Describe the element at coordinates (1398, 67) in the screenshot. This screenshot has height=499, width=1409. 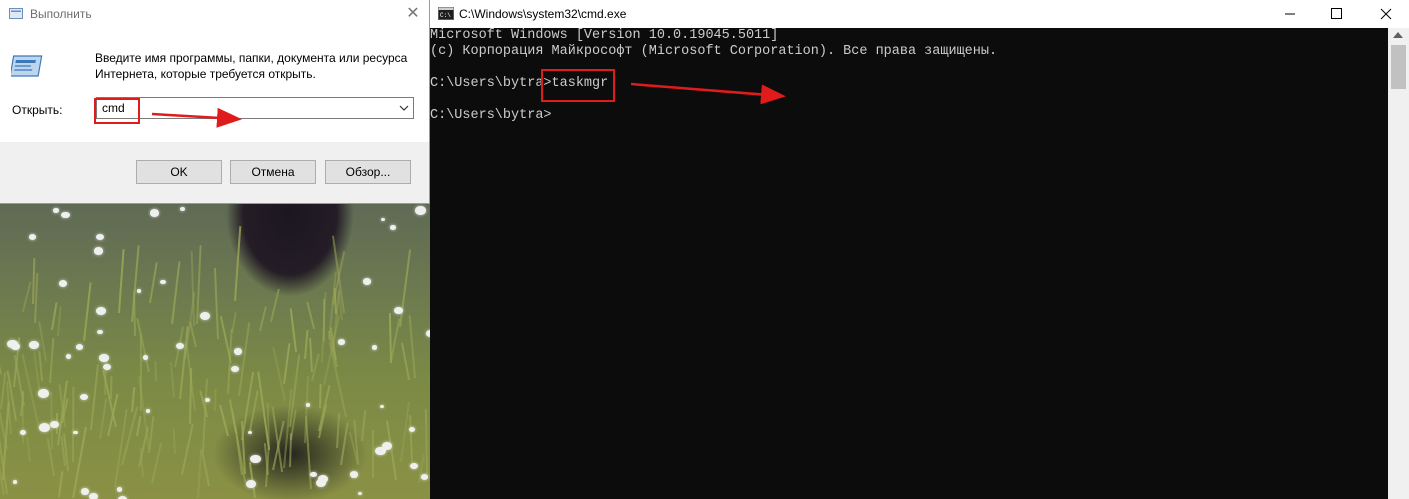
I see `scrollbar-thumb` at that location.